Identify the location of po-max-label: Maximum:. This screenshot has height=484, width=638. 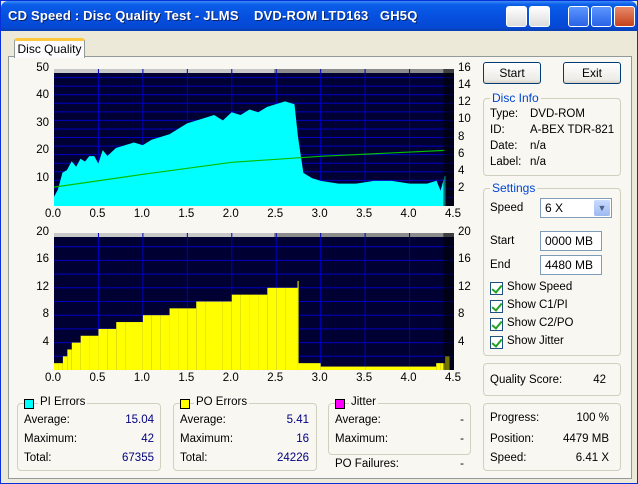
(207, 439).